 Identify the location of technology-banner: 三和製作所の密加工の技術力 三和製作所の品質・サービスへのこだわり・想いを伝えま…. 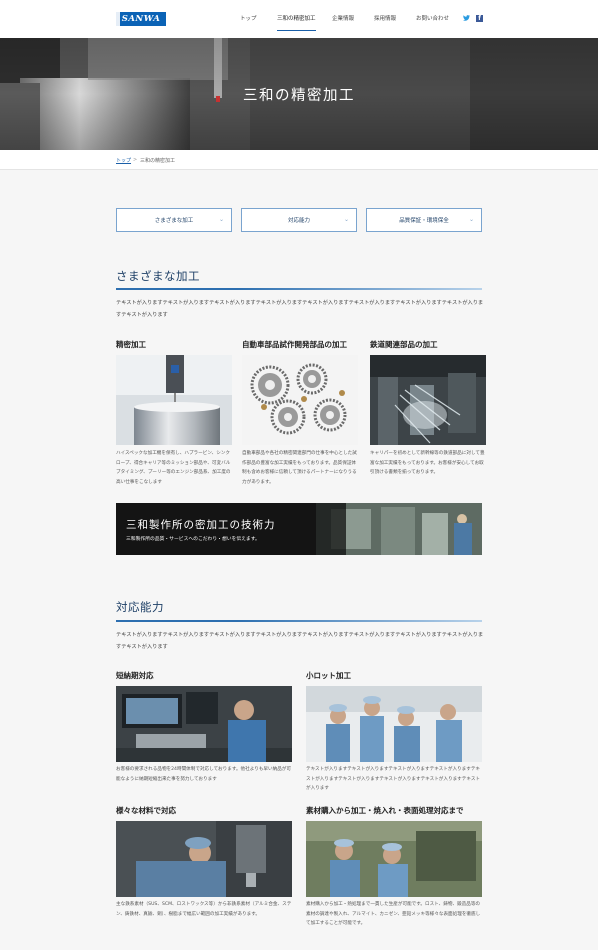
(299, 529).